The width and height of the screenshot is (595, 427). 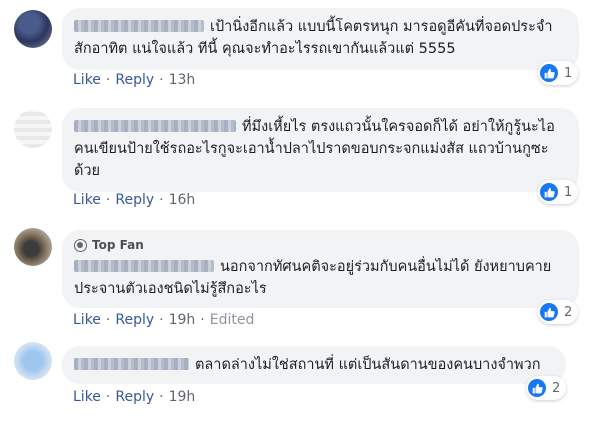 What do you see at coordinates (118, 245) in the screenshot?
I see `top-fan-label: Top Fan` at bounding box center [118, 245].